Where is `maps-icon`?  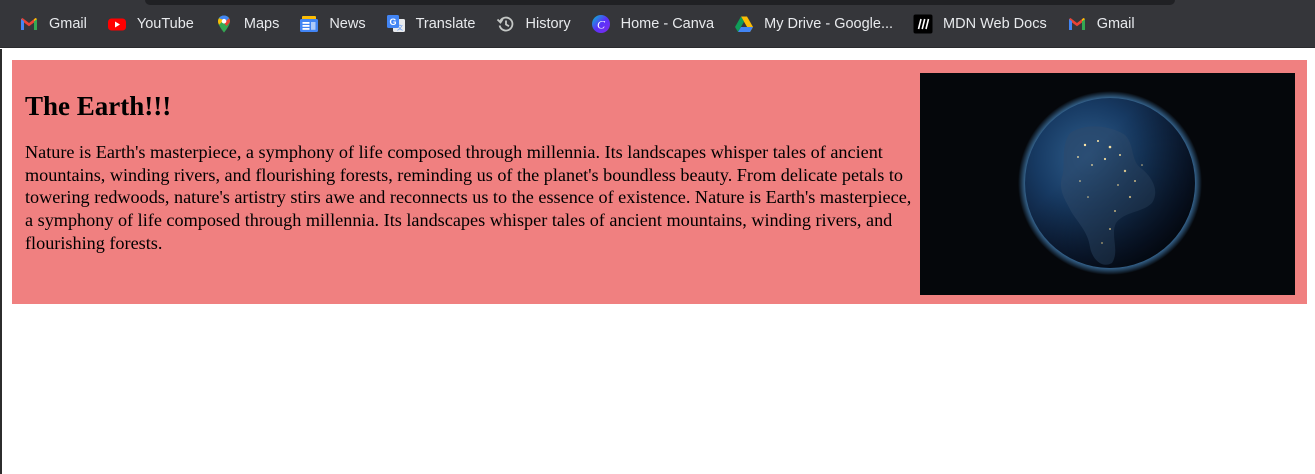 maps-icon is located at coordinates (224, 24).